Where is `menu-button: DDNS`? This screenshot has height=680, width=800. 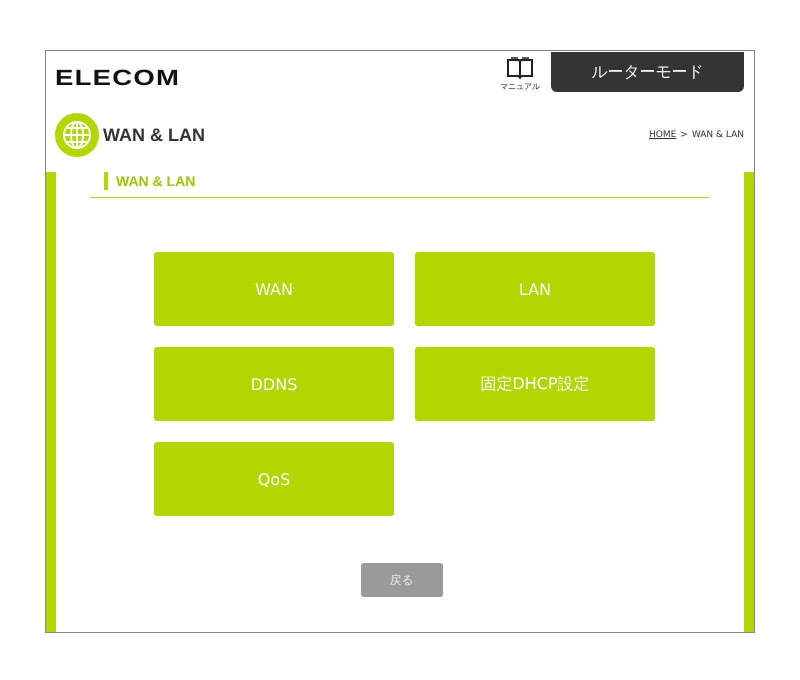 menu-button: DDNS is located at coordinates (274, 384).